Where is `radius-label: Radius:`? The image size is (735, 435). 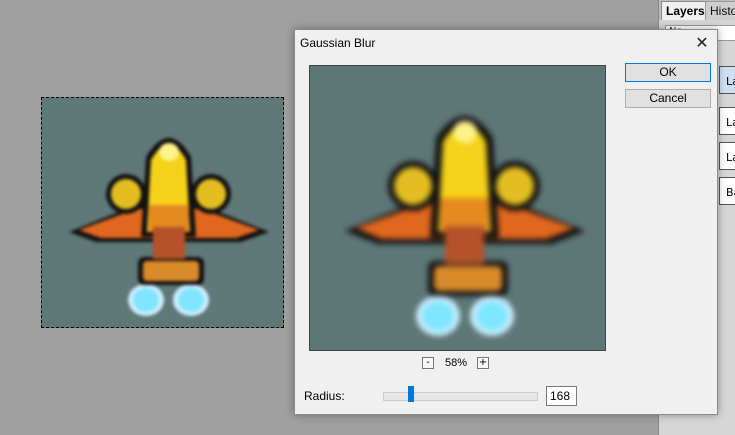
radius-label: Radius: is located at coordinates (324, 396).